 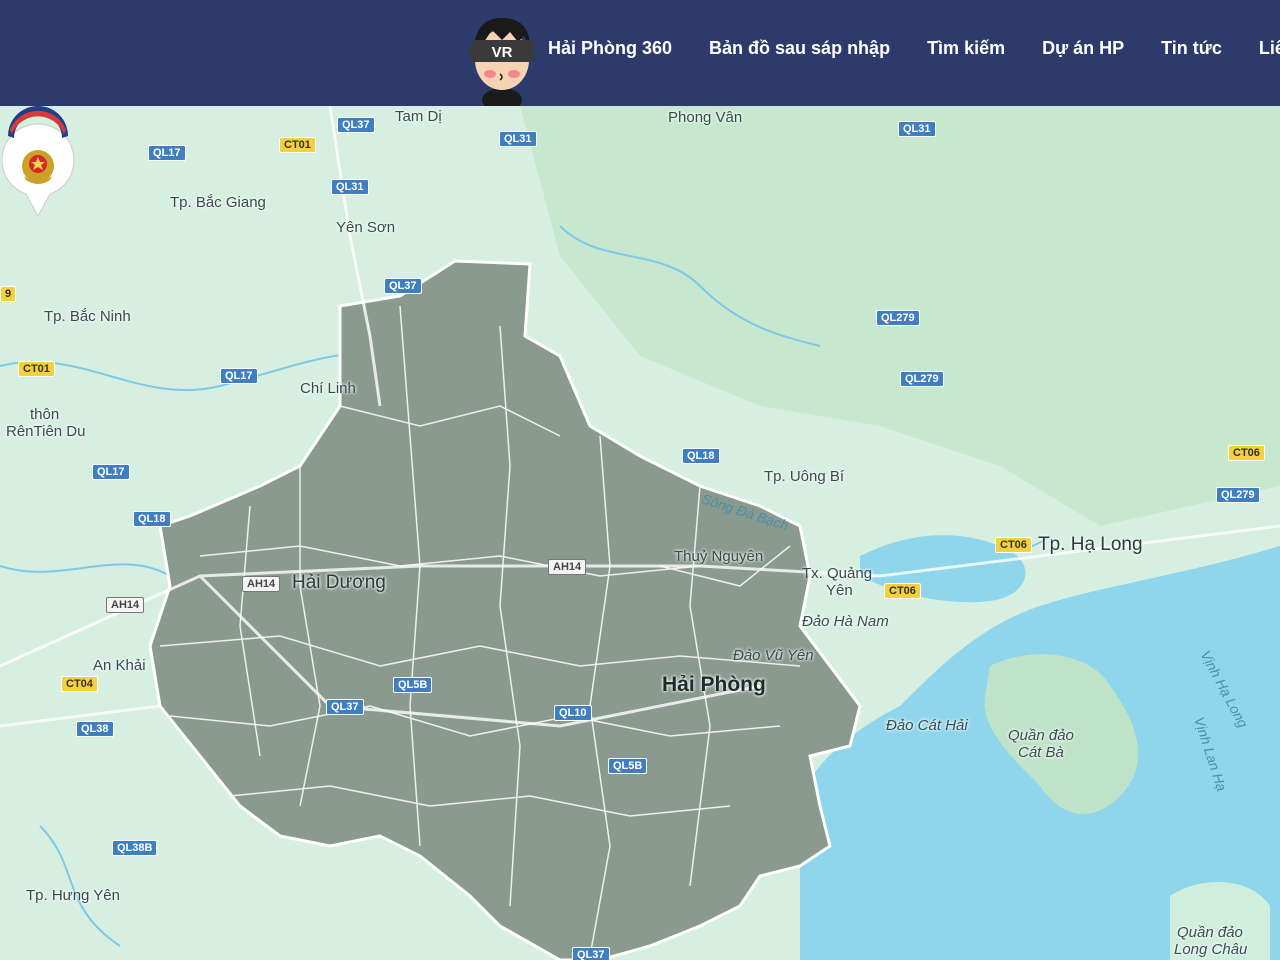 What do you see at coordinates (366, 227) in the screenshot?
I see `place-yen-son: Yên Sơn` at bounding box center [366, 227].